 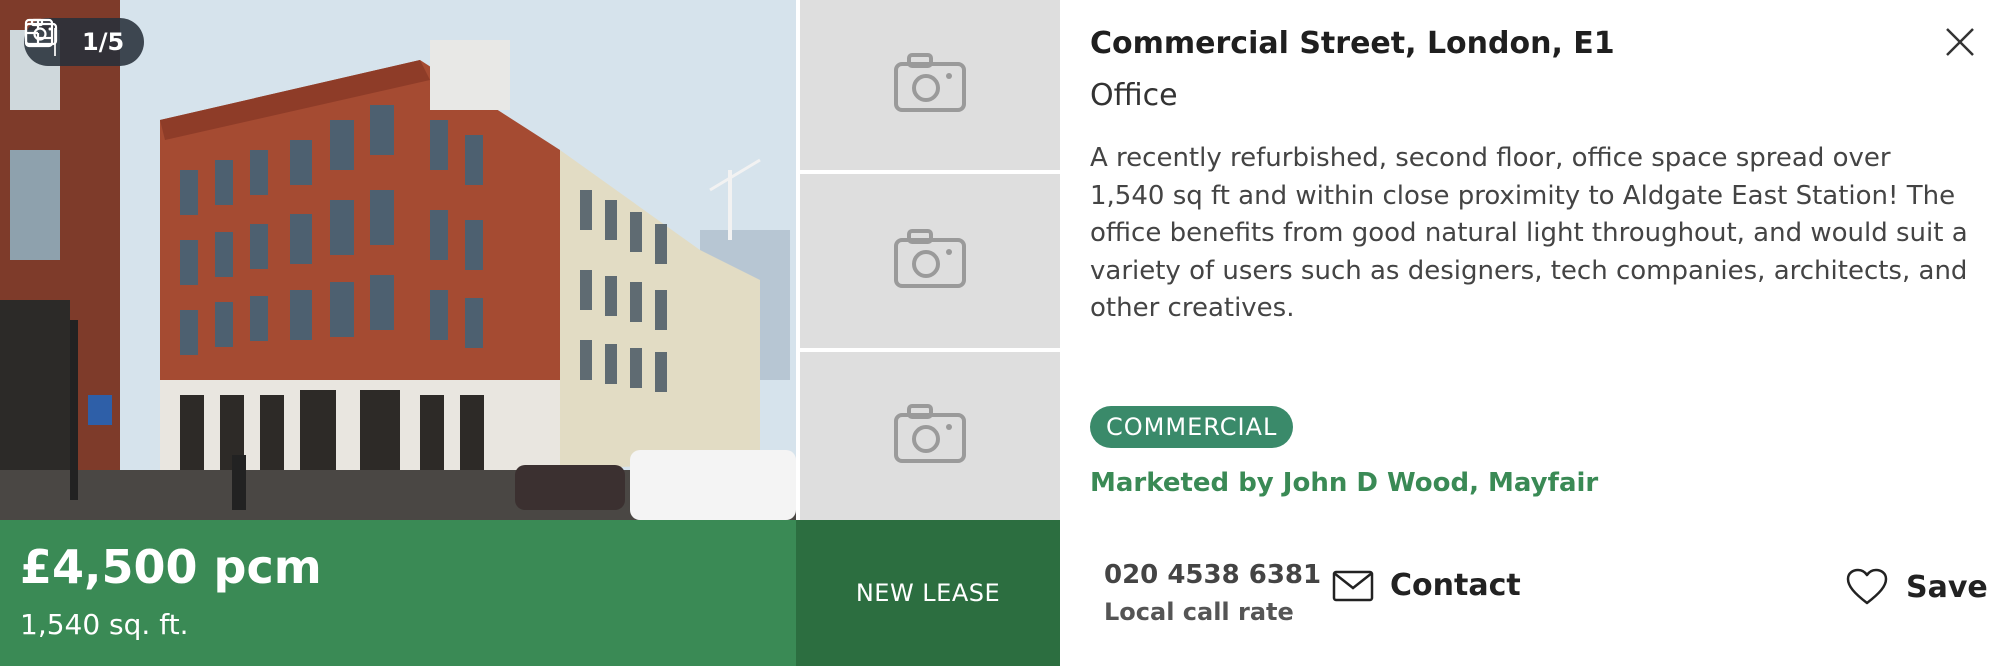 I want to click on thumbnail-column, so click(x=930, y=260).